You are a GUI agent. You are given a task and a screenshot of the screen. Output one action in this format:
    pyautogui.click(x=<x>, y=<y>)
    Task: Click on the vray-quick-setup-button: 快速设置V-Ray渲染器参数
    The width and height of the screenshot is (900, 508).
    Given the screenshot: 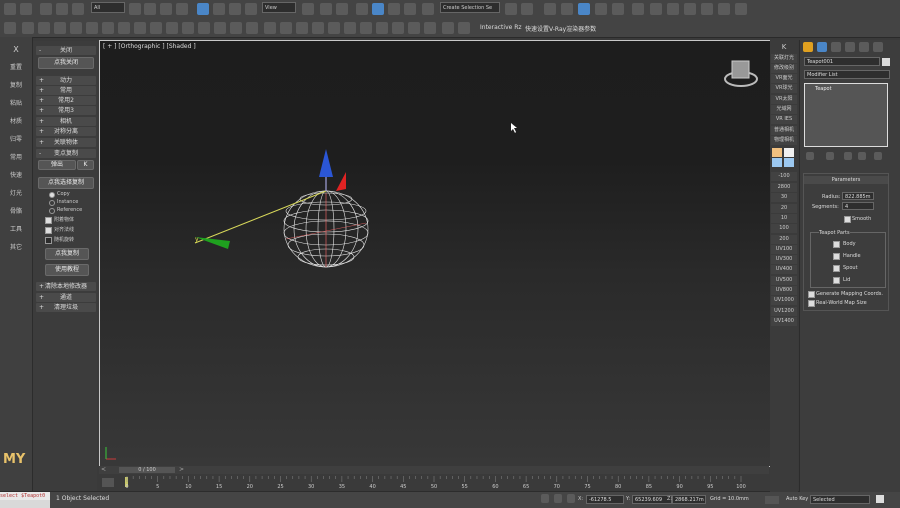 What is the action you would take?
    pyautogui.click(x=560, y=28)
    